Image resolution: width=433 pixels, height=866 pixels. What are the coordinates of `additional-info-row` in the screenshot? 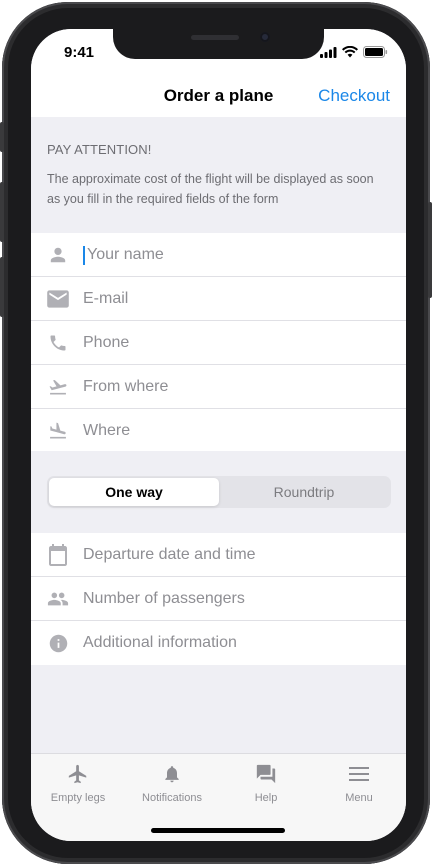 It's located at (218, 643).